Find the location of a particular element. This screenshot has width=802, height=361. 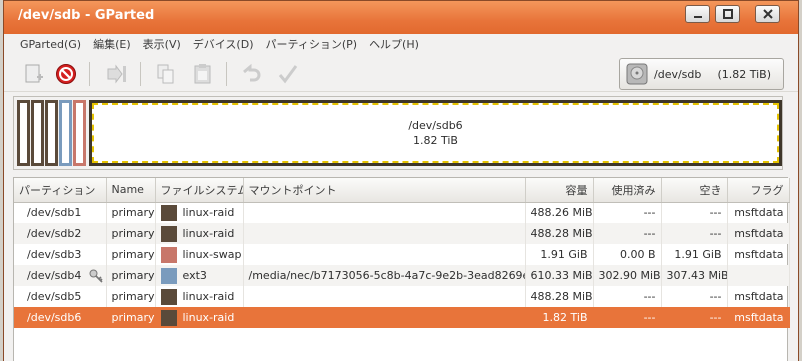

device-selector: /dev/sdb (1.82 TiB) is located at coordinates (701, 74).